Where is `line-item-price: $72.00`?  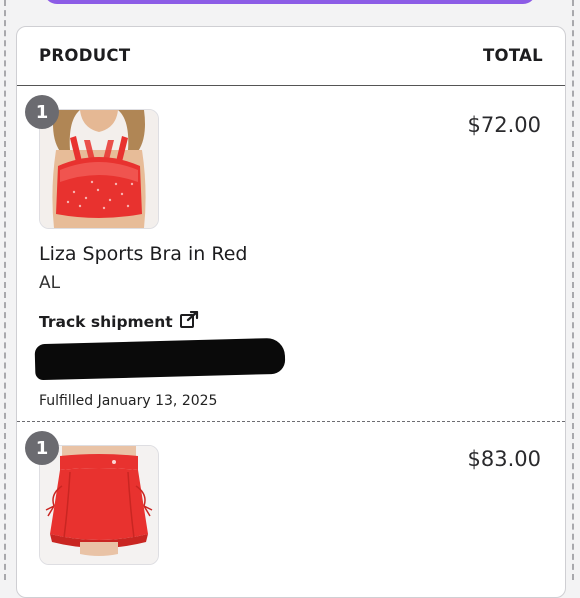
line-item-price: $72.00 is located at coordinates (504, 125).